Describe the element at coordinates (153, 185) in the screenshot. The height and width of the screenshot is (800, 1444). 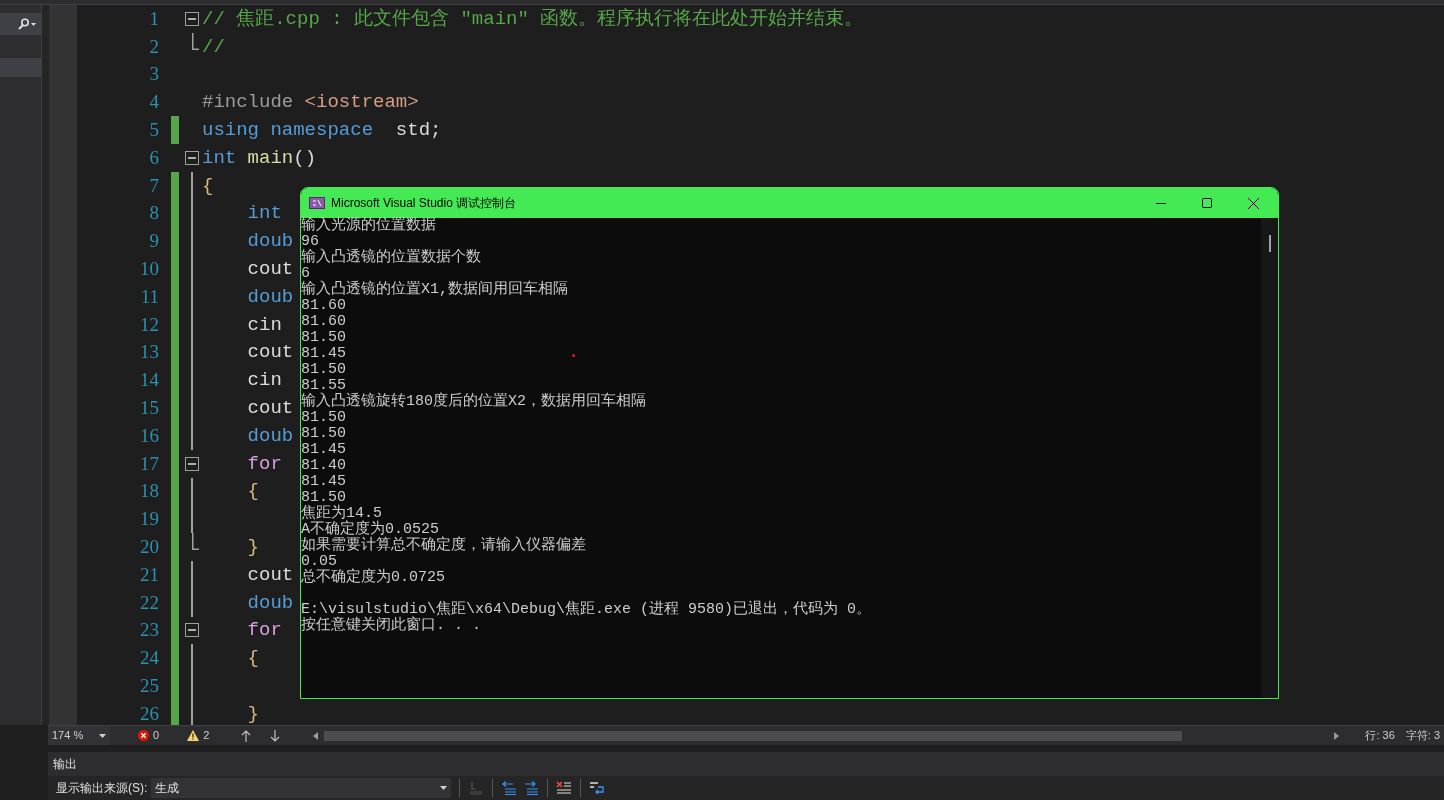
I see `line-number: 7` at that location.